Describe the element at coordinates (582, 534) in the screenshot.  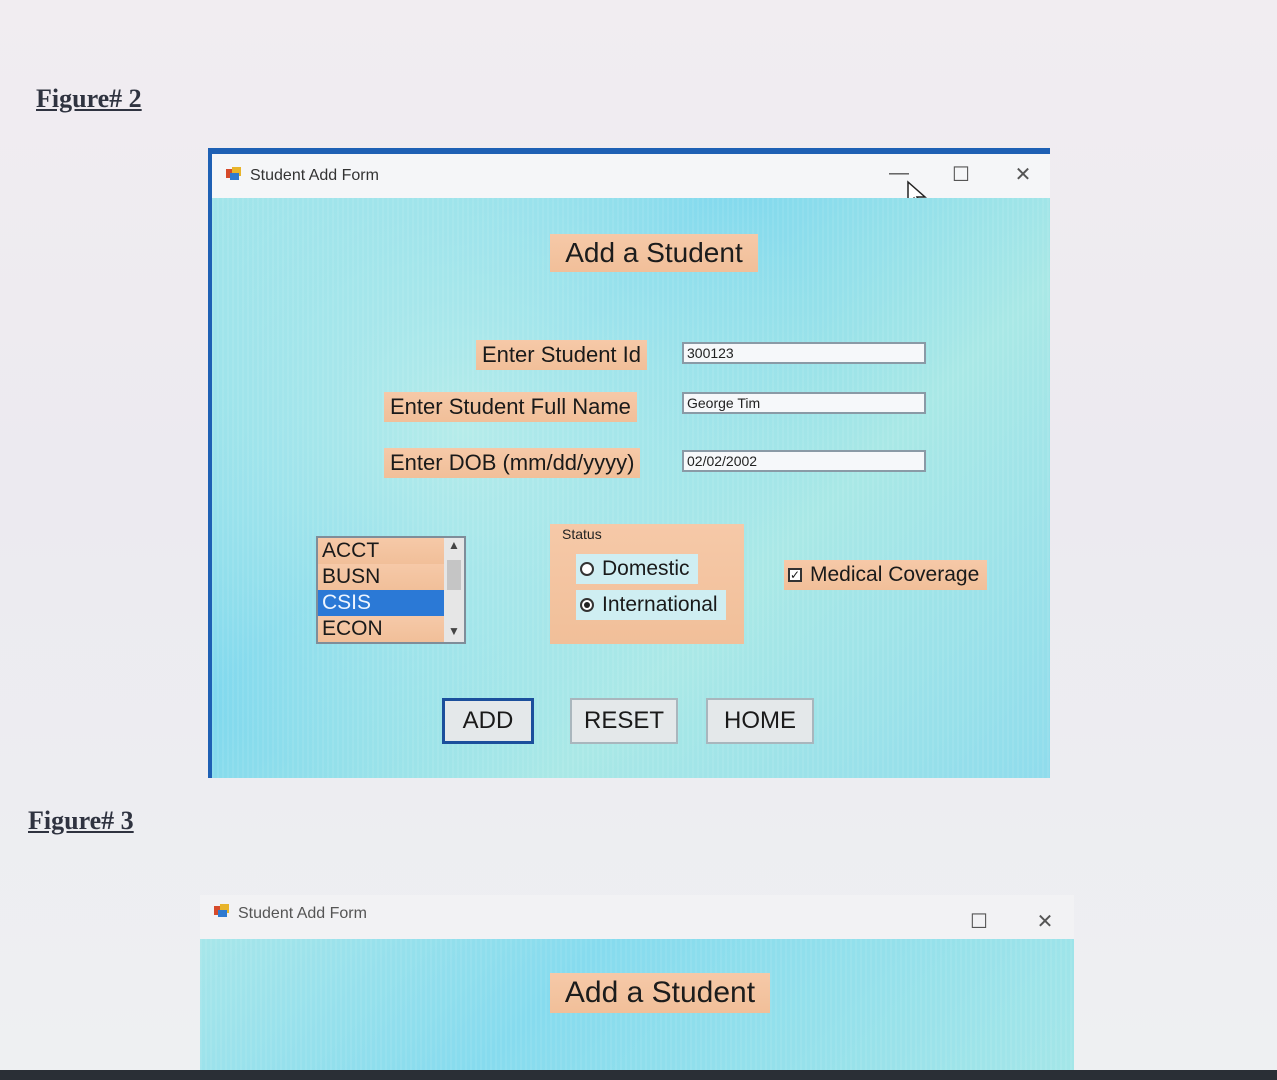
I see `status-group-title: Status` at that location.